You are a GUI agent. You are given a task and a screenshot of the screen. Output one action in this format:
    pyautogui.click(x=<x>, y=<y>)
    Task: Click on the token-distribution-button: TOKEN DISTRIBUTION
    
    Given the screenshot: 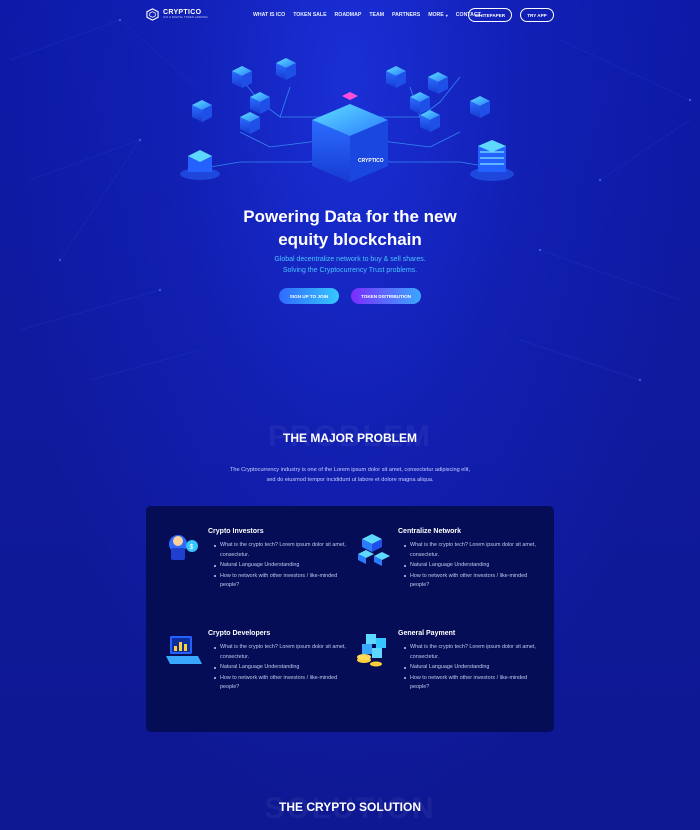 What is the action you would take?
    pyautogui.click(x=386, y=296)
    